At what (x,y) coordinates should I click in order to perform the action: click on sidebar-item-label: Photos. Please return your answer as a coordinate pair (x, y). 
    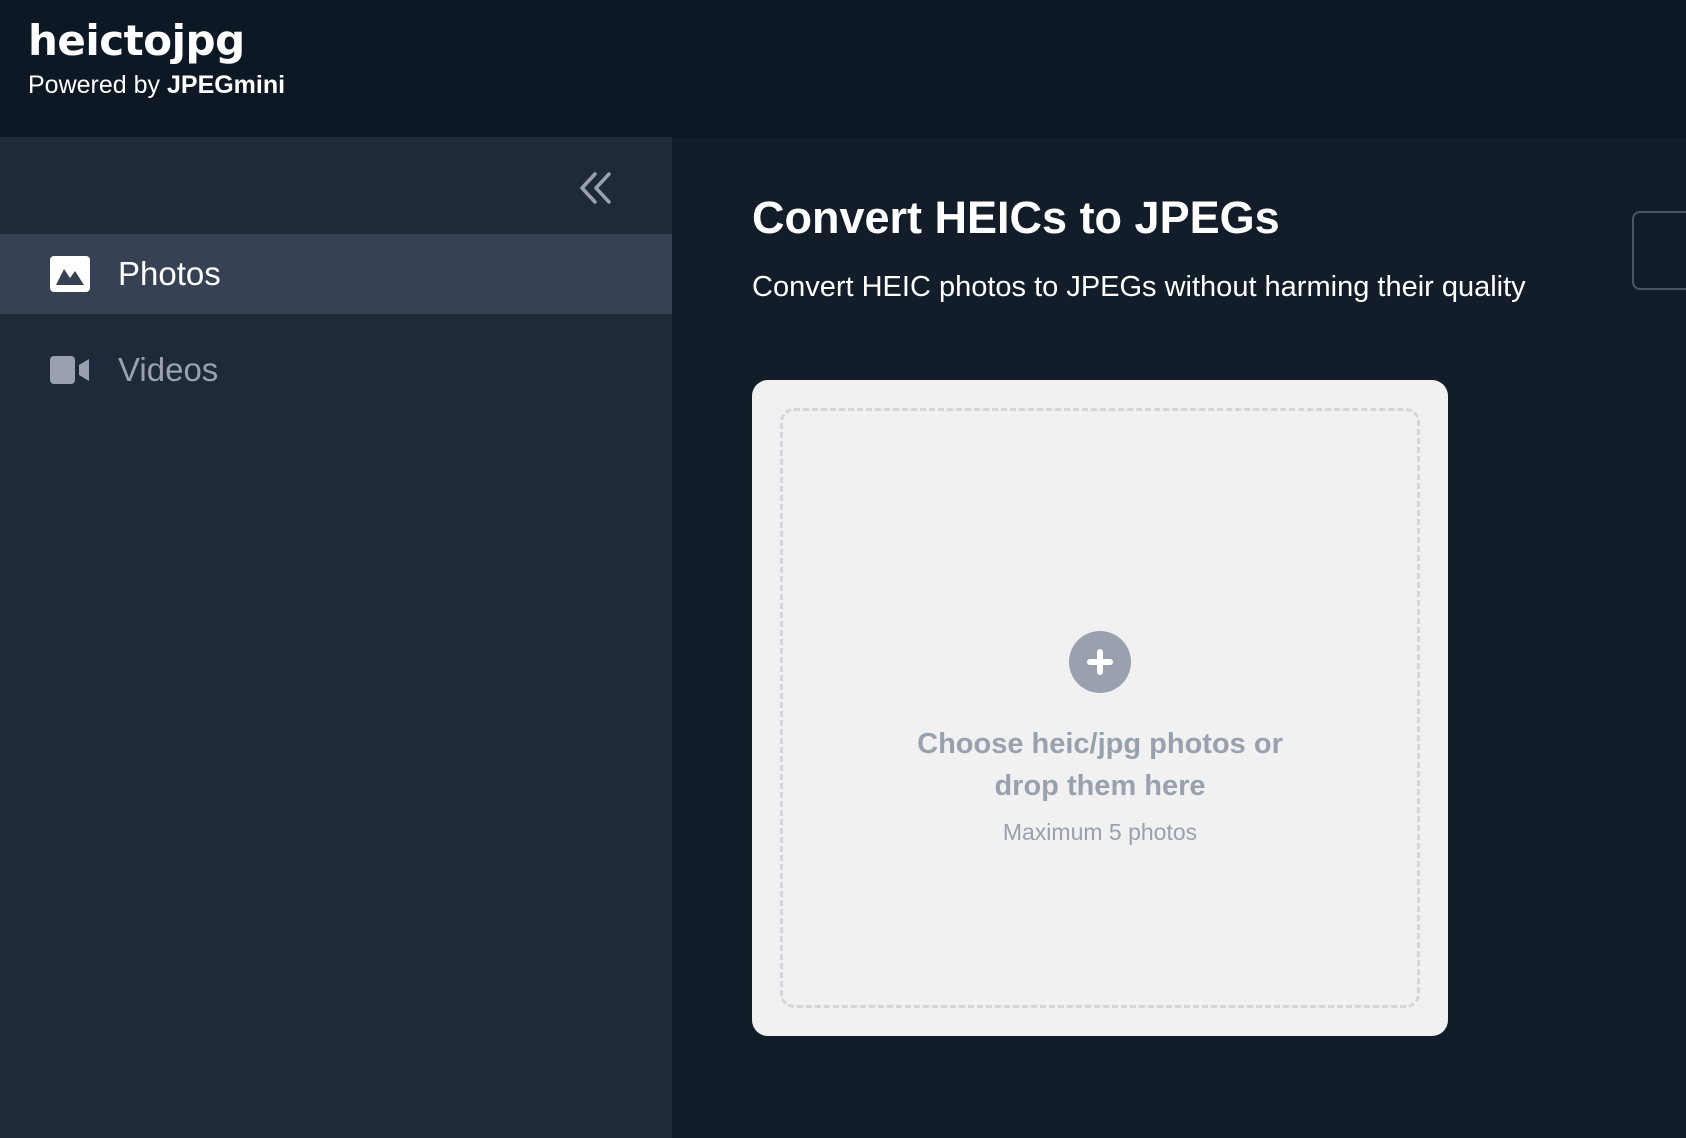
    Looking at the image, I should click on (169, 273).